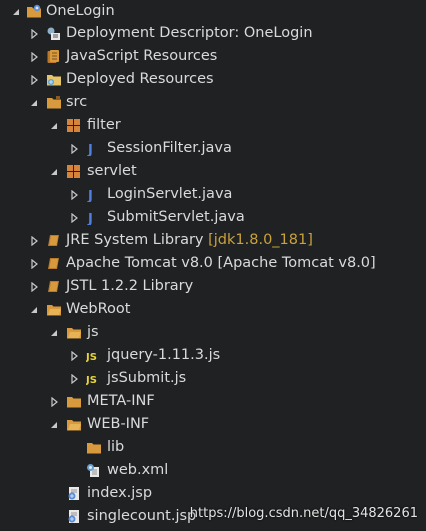 The image size is (426, 531). What do you see at coordinates (120, 493) in the screenshot?
I see `tree-item-label: index.jsp` at bounding box center [120, 493].